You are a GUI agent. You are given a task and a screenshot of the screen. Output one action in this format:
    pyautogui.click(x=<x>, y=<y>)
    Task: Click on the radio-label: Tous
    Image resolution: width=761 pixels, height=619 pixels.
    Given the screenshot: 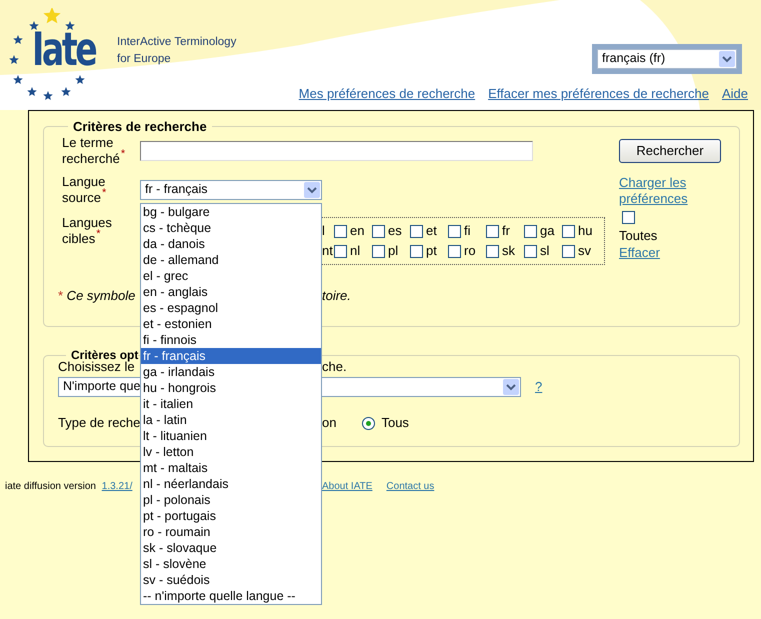 What is the action you would take?
    pyautogui.click(x=395, y=423)
    